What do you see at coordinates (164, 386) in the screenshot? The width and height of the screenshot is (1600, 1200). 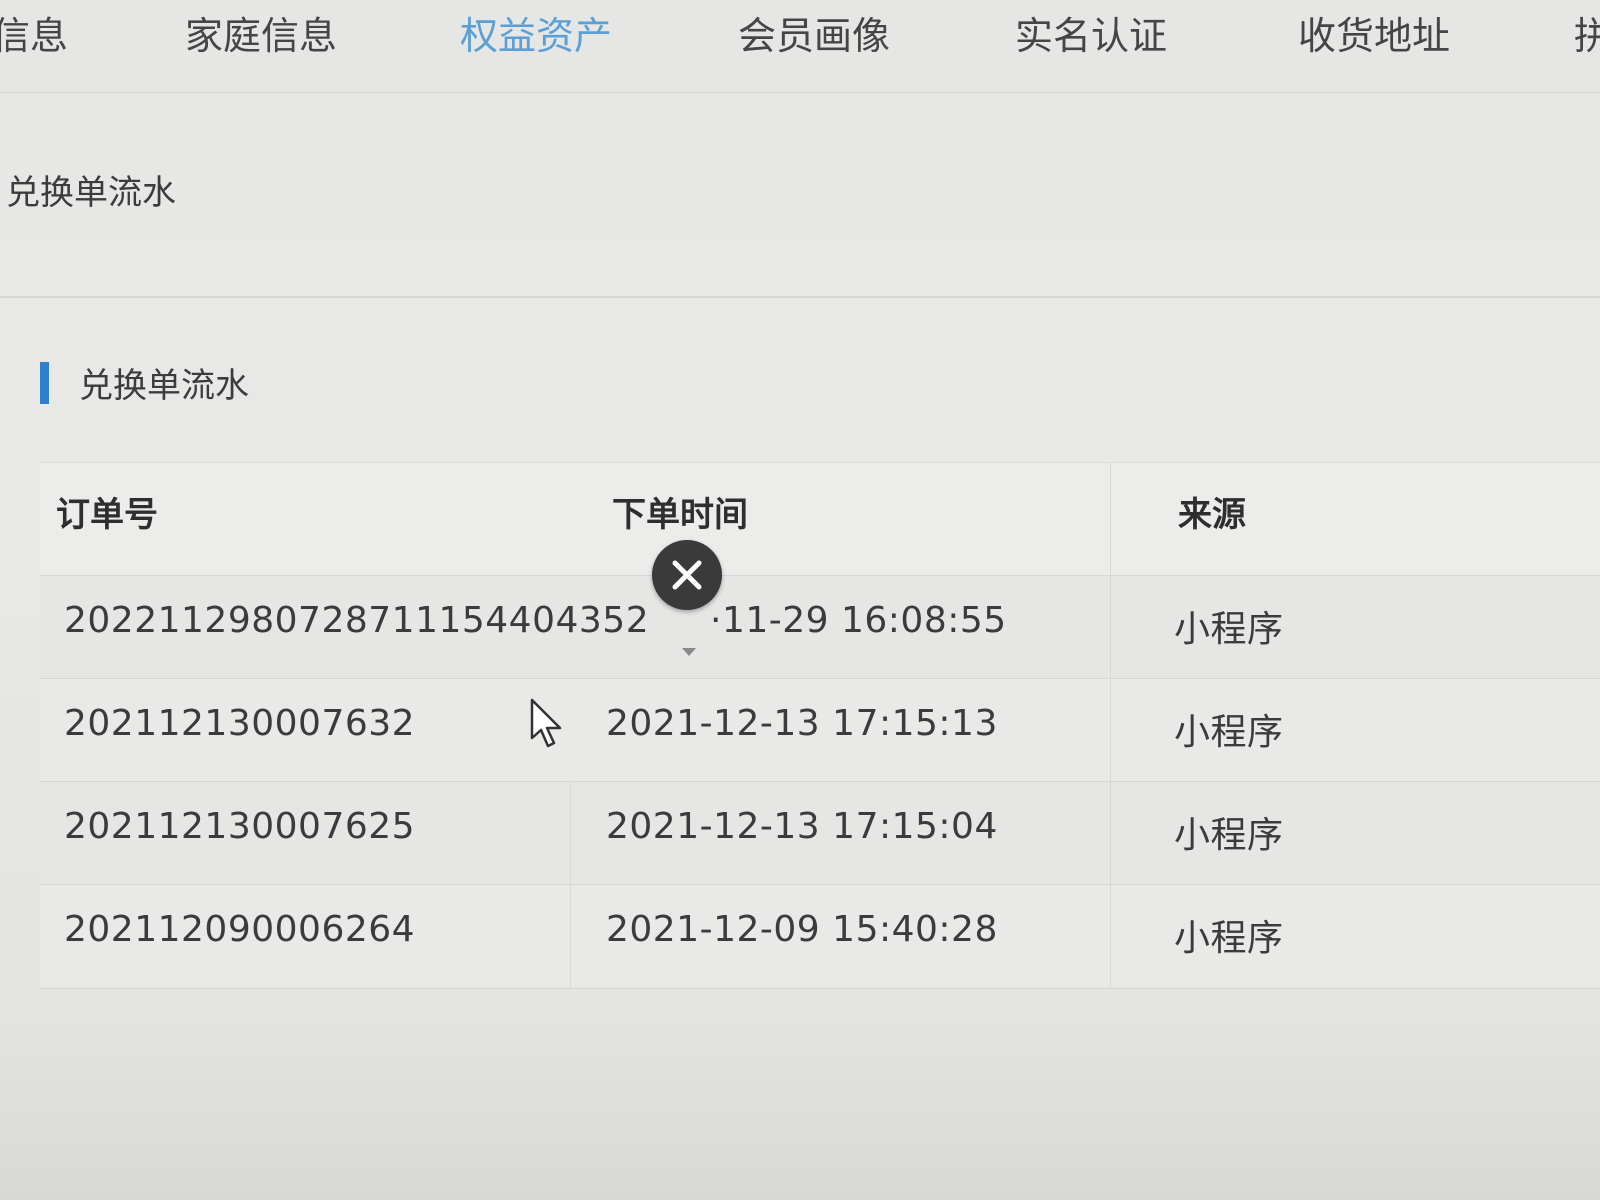 I see `section-title: 兑换单流水` at bounding box center [164, 386].